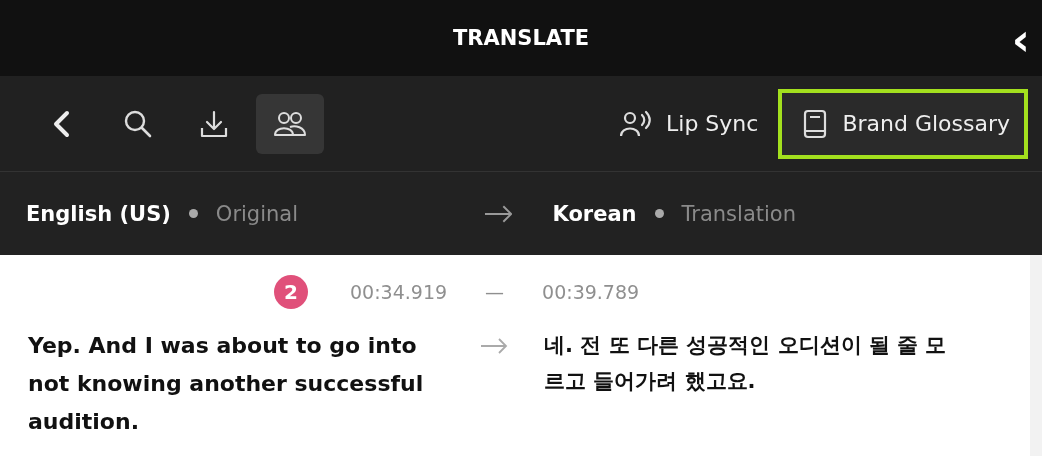 The width and height of the screenshot is (1042, 456). Describe the element at coordinates (746, 363) in the screenshot. I see `translated-text: 네. 전 또 다른 성공적인 오디션이 될 줄 모르고 들어가려 했고요.` at that location.